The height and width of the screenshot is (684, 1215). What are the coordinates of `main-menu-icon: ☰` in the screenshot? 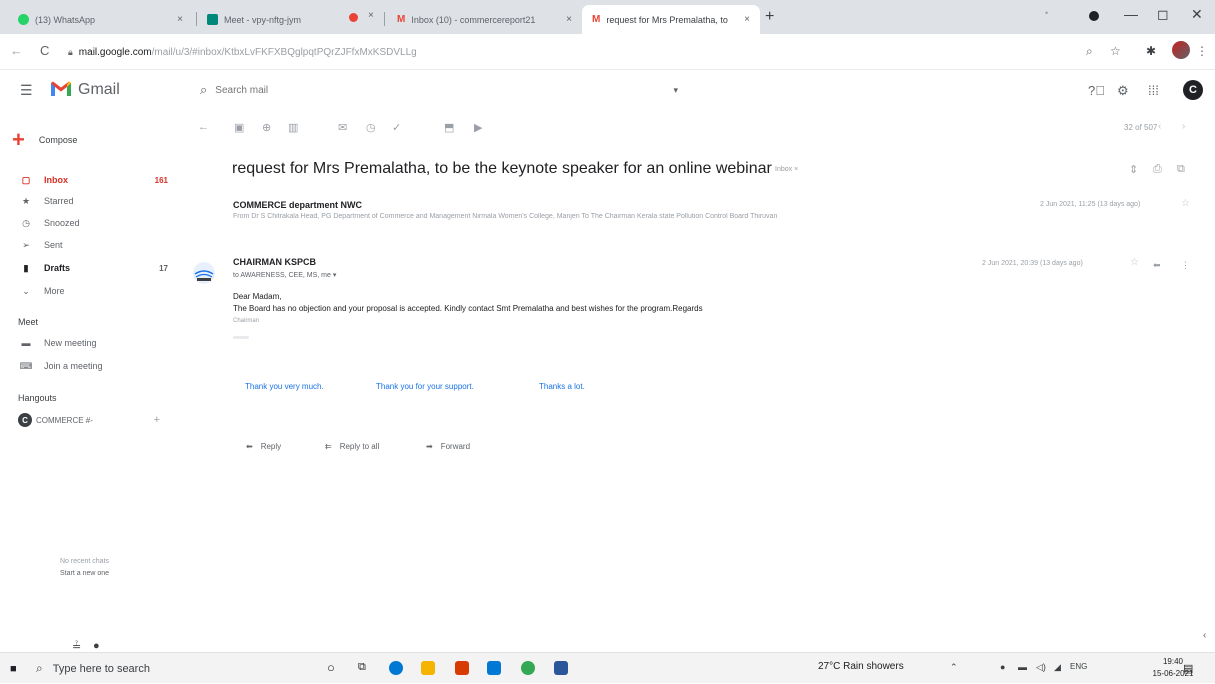 It's located at (26, 90).